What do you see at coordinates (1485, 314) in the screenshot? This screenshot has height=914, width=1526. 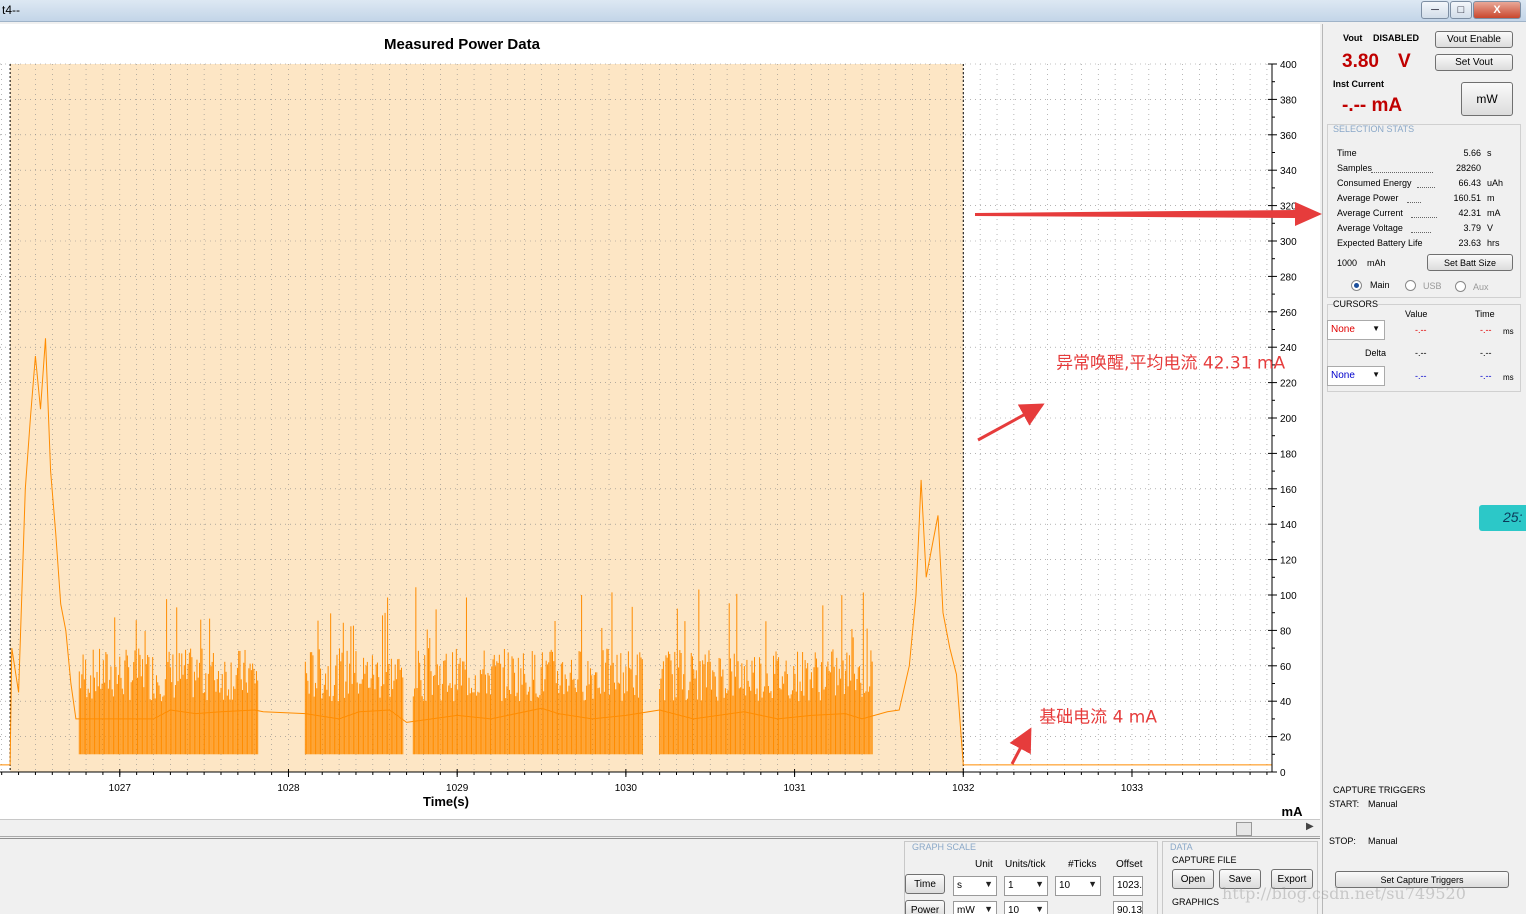 I see `cursor-time-header: Time` at bounding box center [1485, 314].